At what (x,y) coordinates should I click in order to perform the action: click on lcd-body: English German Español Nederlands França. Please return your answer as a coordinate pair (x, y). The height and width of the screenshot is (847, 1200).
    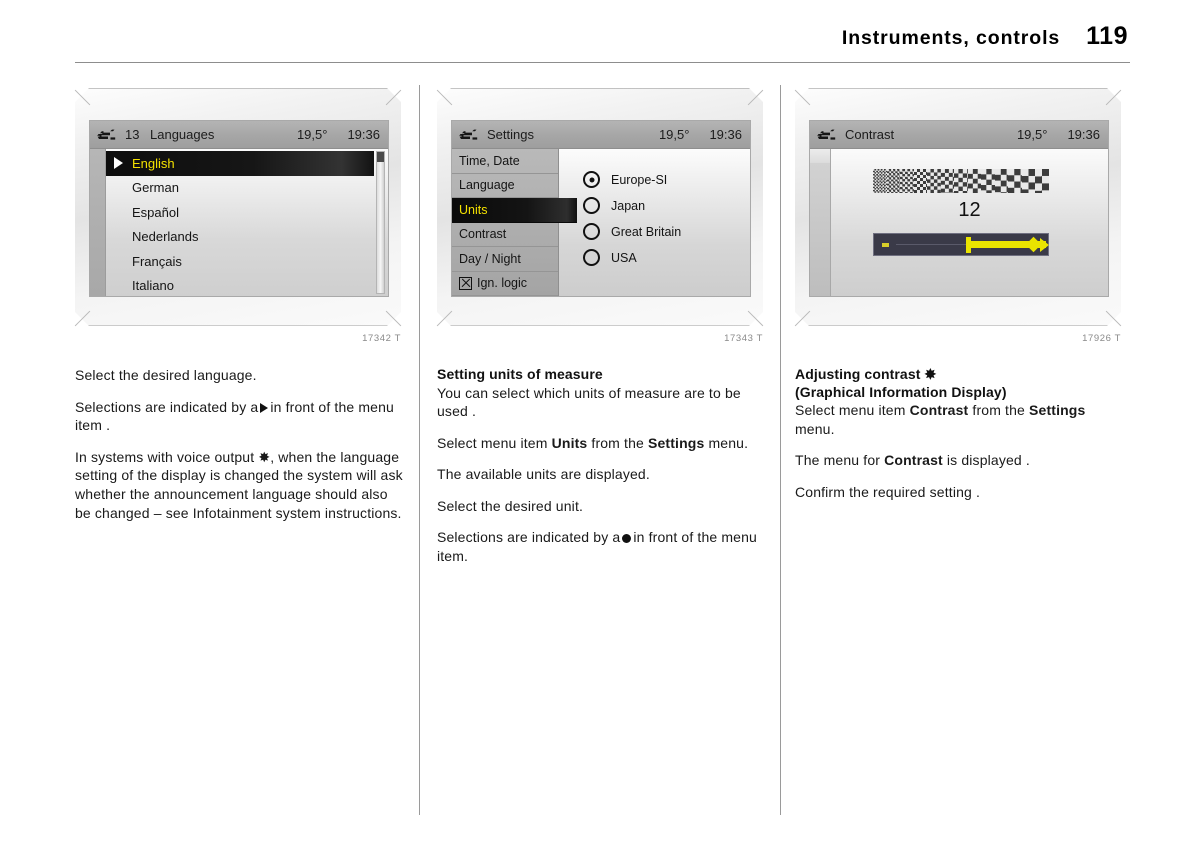
    Looking at the image, I should click on (239, 222).